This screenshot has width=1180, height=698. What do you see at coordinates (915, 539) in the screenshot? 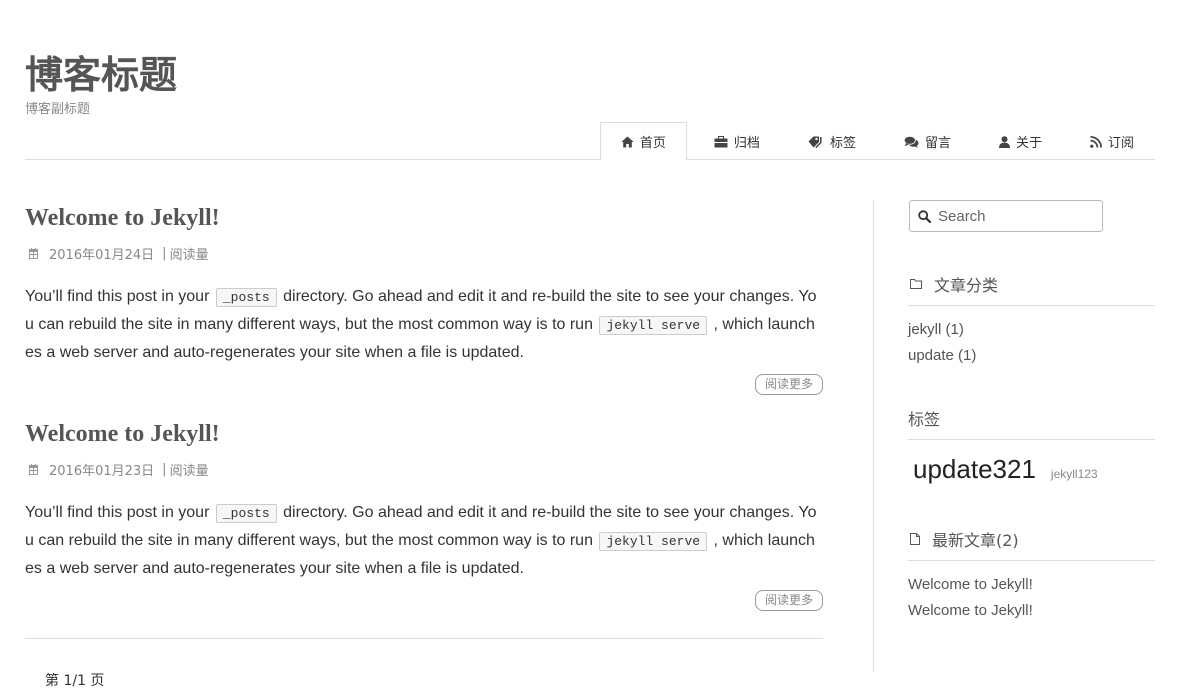
I see `file-icon` at bounding box center [915, 539].